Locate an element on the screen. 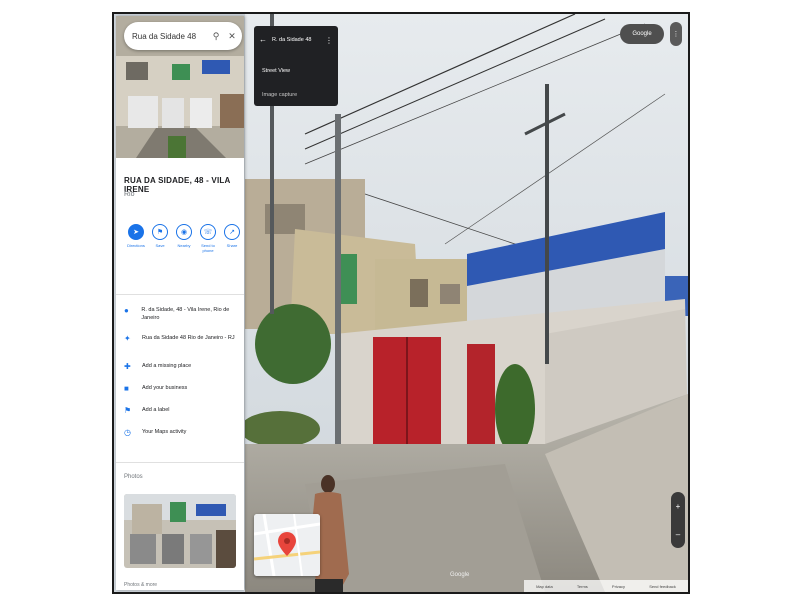 Image resolution: width=800 pixels, height=600 pixels. directions-label: Directions is located at coordinates (136, 245).